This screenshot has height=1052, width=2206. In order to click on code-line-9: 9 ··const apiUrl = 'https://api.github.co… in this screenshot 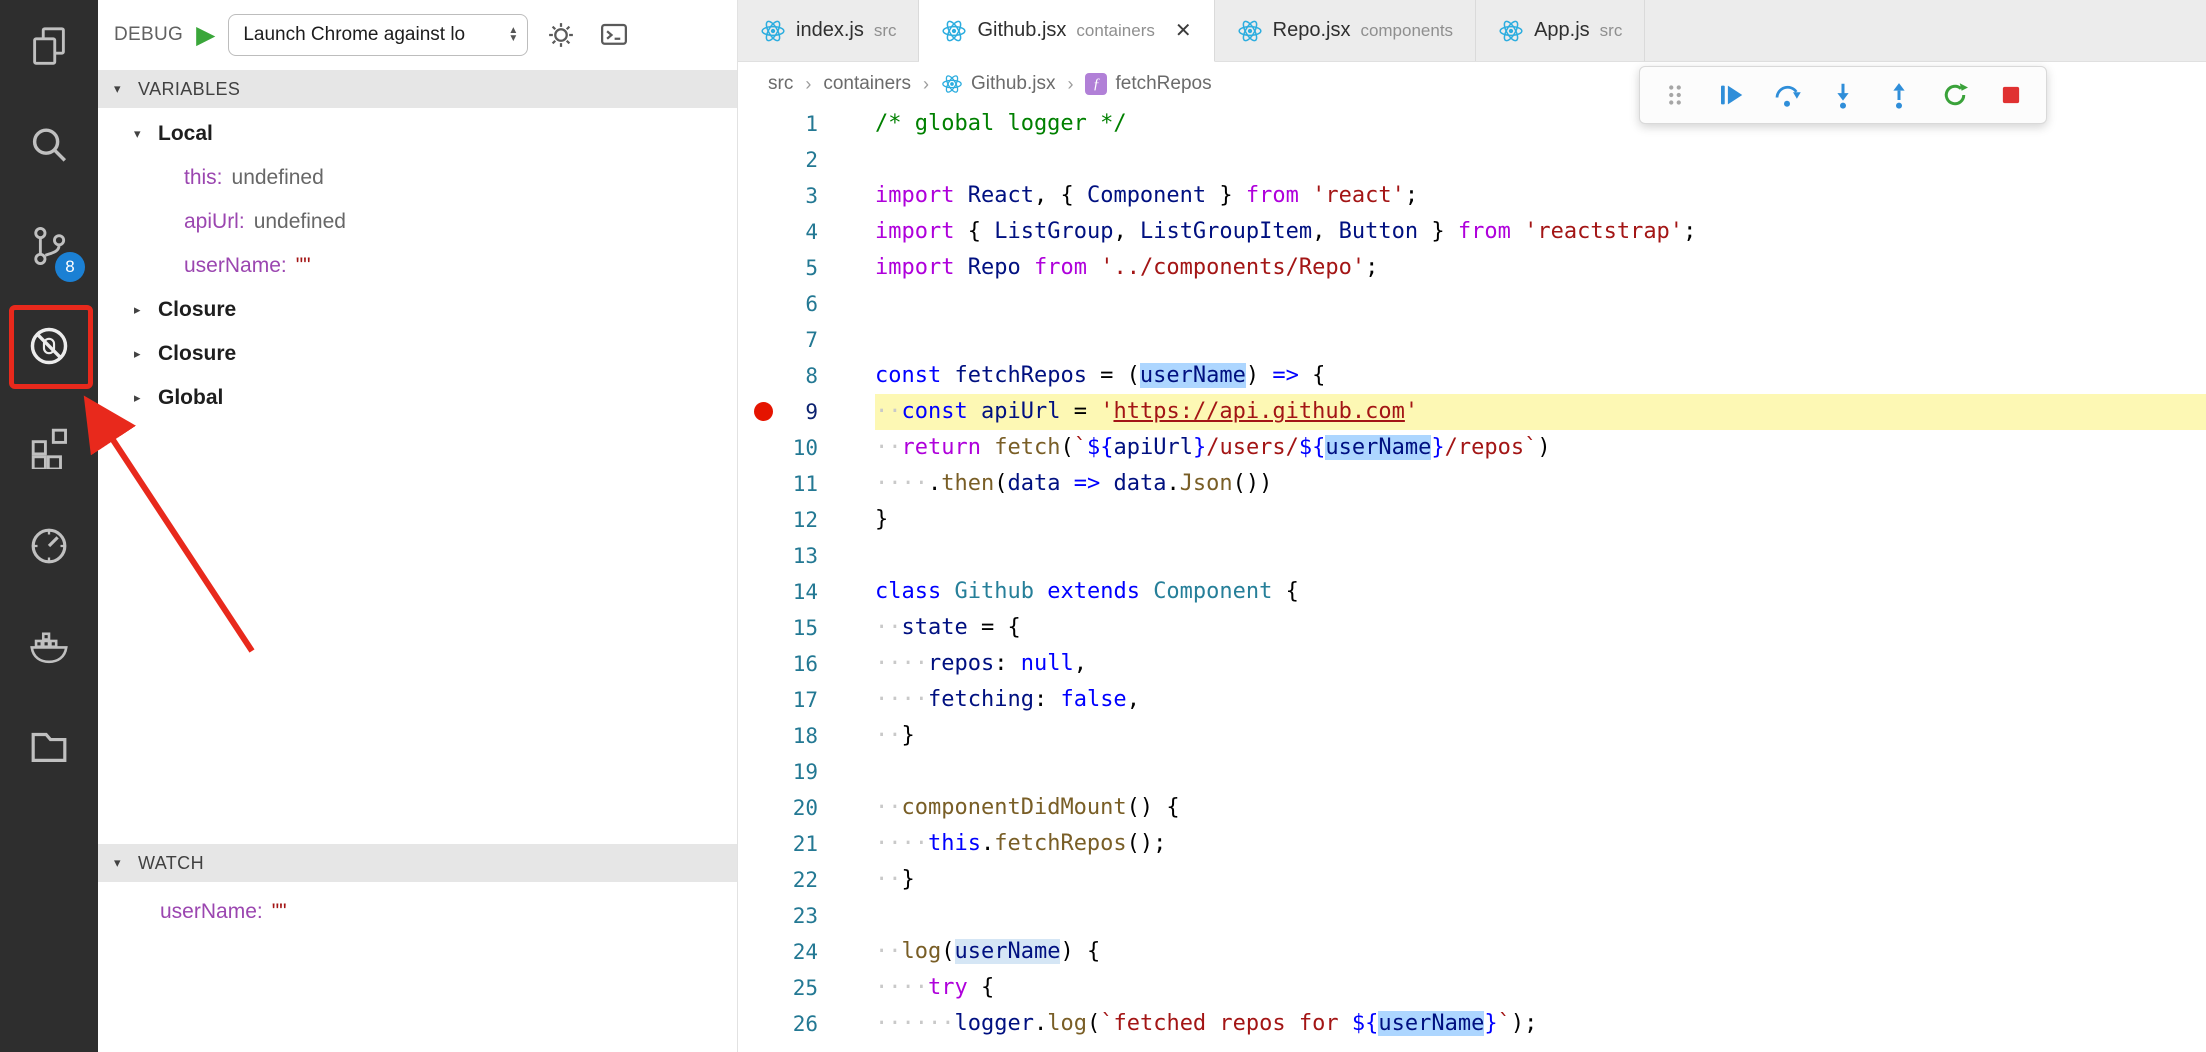, I will do `click(1472, 412)`.